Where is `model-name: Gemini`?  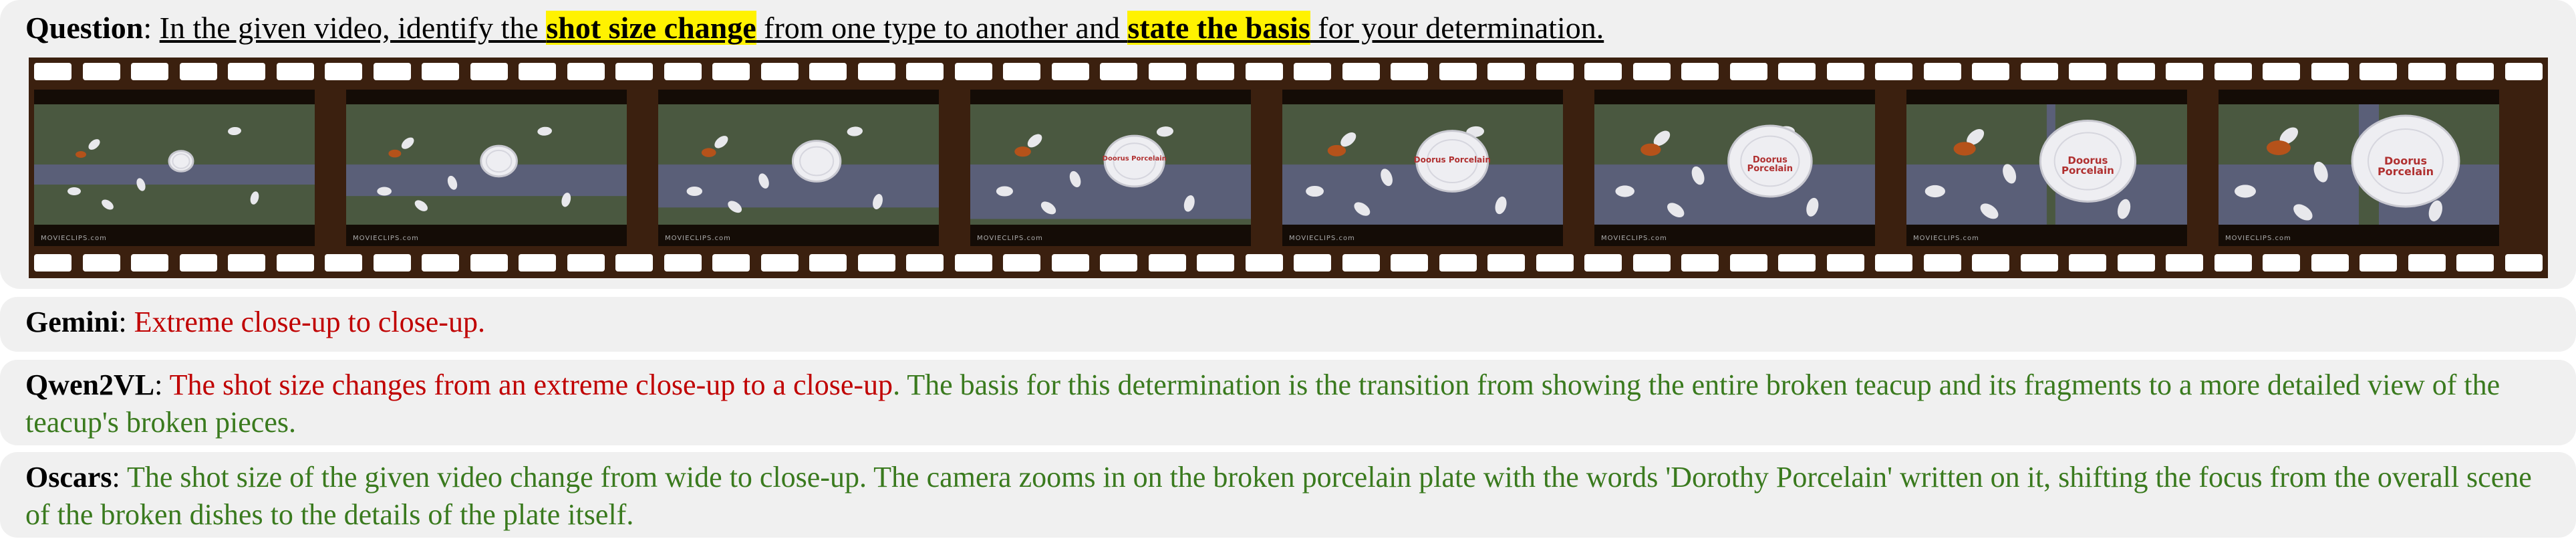
model-name: Gemini is located at coordinates (72, 322).